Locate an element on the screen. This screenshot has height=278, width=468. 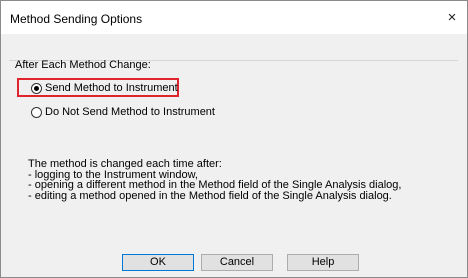
radio-send-method: Send Method to Instrument is located at coordinates (104, 88).